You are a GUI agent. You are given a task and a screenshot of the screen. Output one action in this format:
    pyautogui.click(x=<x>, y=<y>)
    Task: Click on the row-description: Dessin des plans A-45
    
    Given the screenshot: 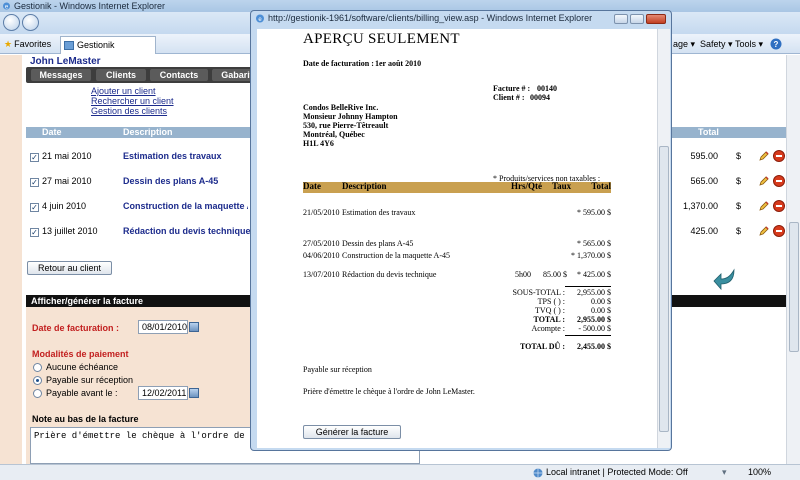 What is the action you would take?
    pyautogui.click(x=170, y=181)
    